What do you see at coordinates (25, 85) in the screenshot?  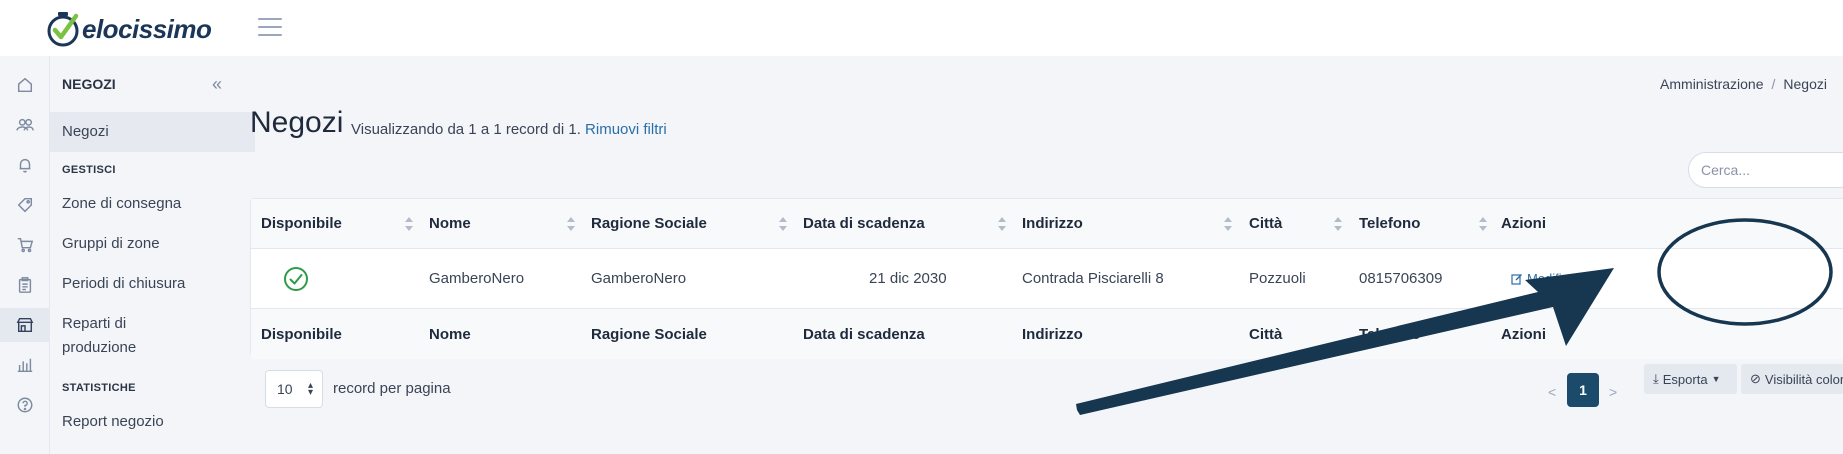 I see `home-icon` at bounding box center [25, 85].